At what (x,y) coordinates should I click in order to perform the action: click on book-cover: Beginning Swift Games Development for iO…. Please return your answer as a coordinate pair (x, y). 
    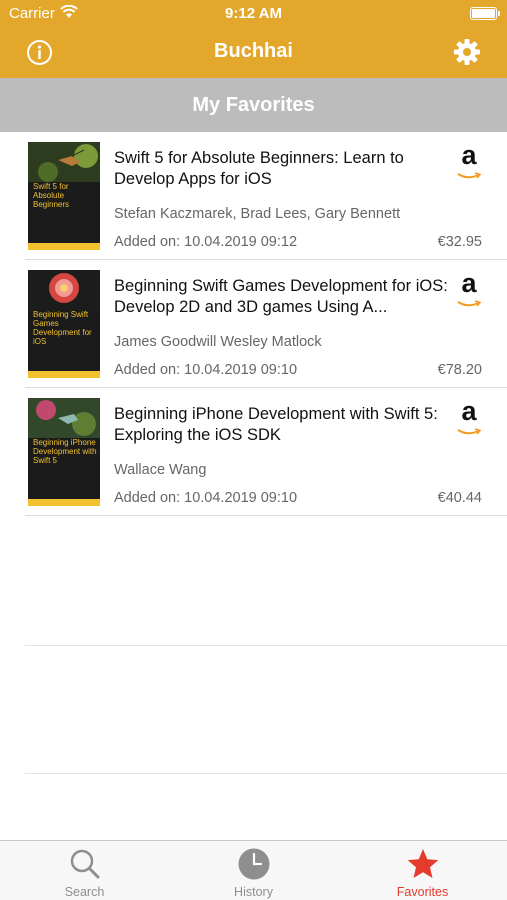
    Looking at the image, I should click on (64, 324).